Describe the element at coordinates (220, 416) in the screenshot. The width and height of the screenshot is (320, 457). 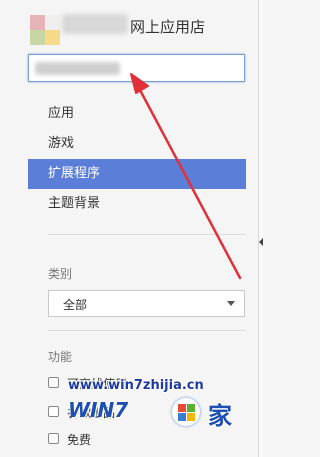
I see `watermark-suffix: 家` at that location.